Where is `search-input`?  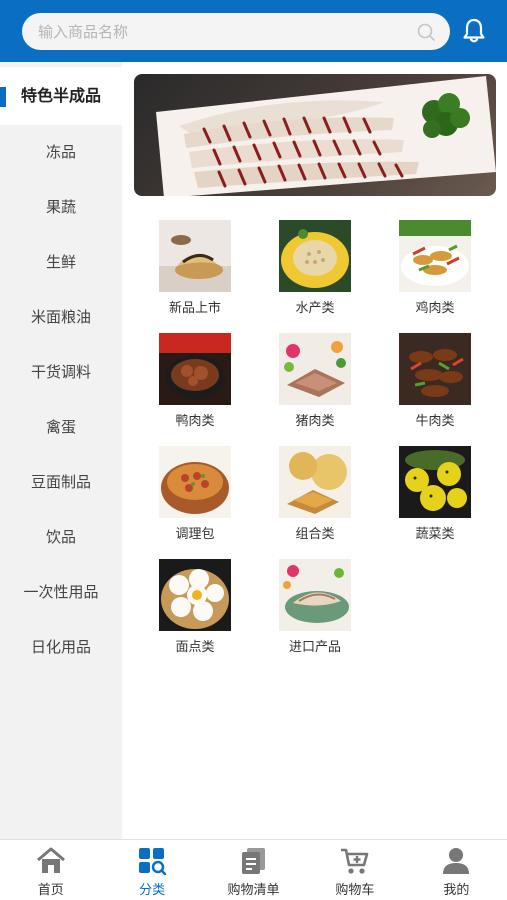 search-input is located at coordinates (228, 31).